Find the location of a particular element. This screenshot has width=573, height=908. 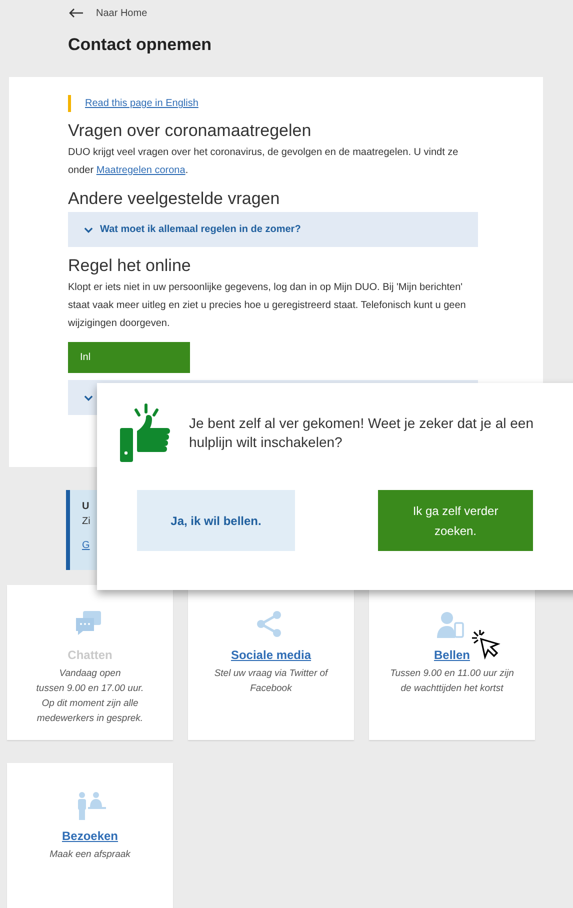

accordion-item: Wat moet ik allemaal regelen in de zomer? is located at coordinates (273, 229).